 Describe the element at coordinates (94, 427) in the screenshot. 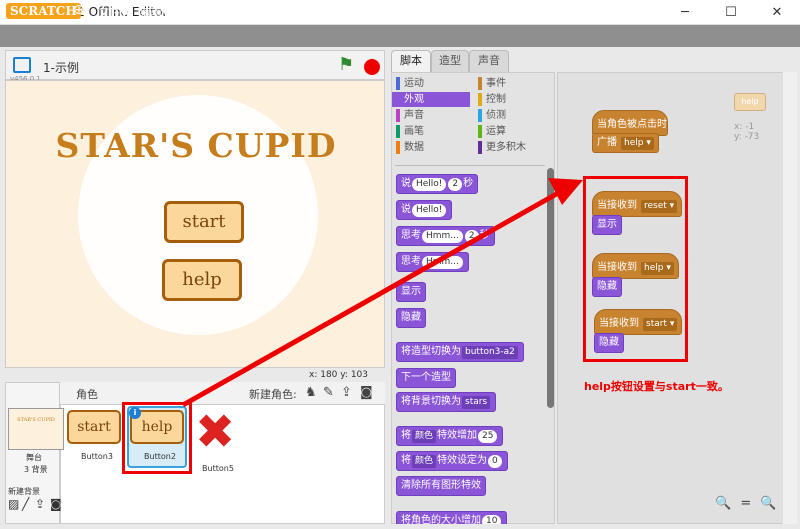

I see `sprite-thumb: start` at that location.